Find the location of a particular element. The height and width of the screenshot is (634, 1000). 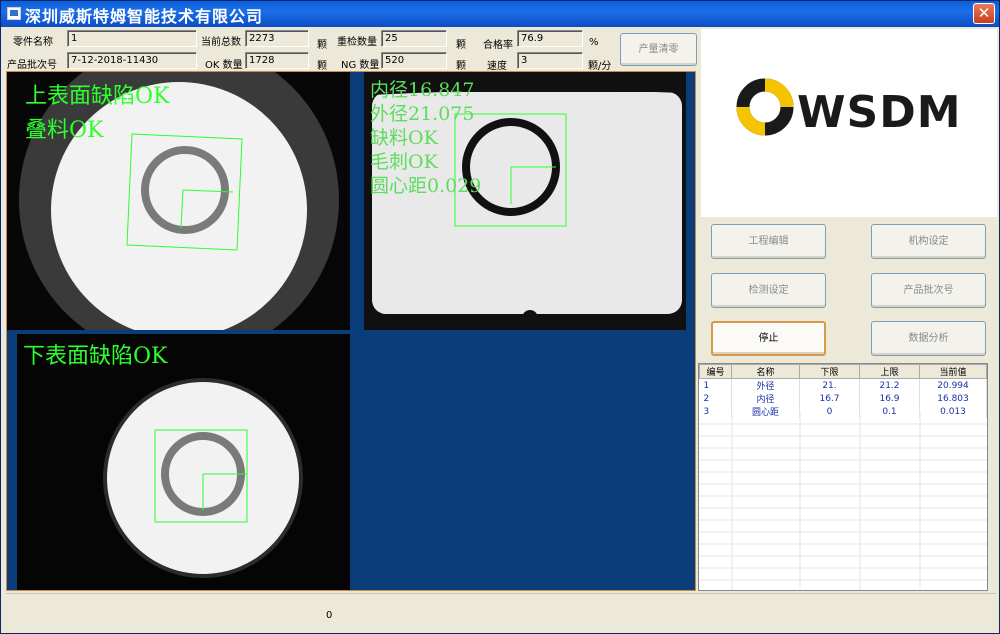

outer-diameter-text: 外径21.075 is located at coordinates (422, 114).